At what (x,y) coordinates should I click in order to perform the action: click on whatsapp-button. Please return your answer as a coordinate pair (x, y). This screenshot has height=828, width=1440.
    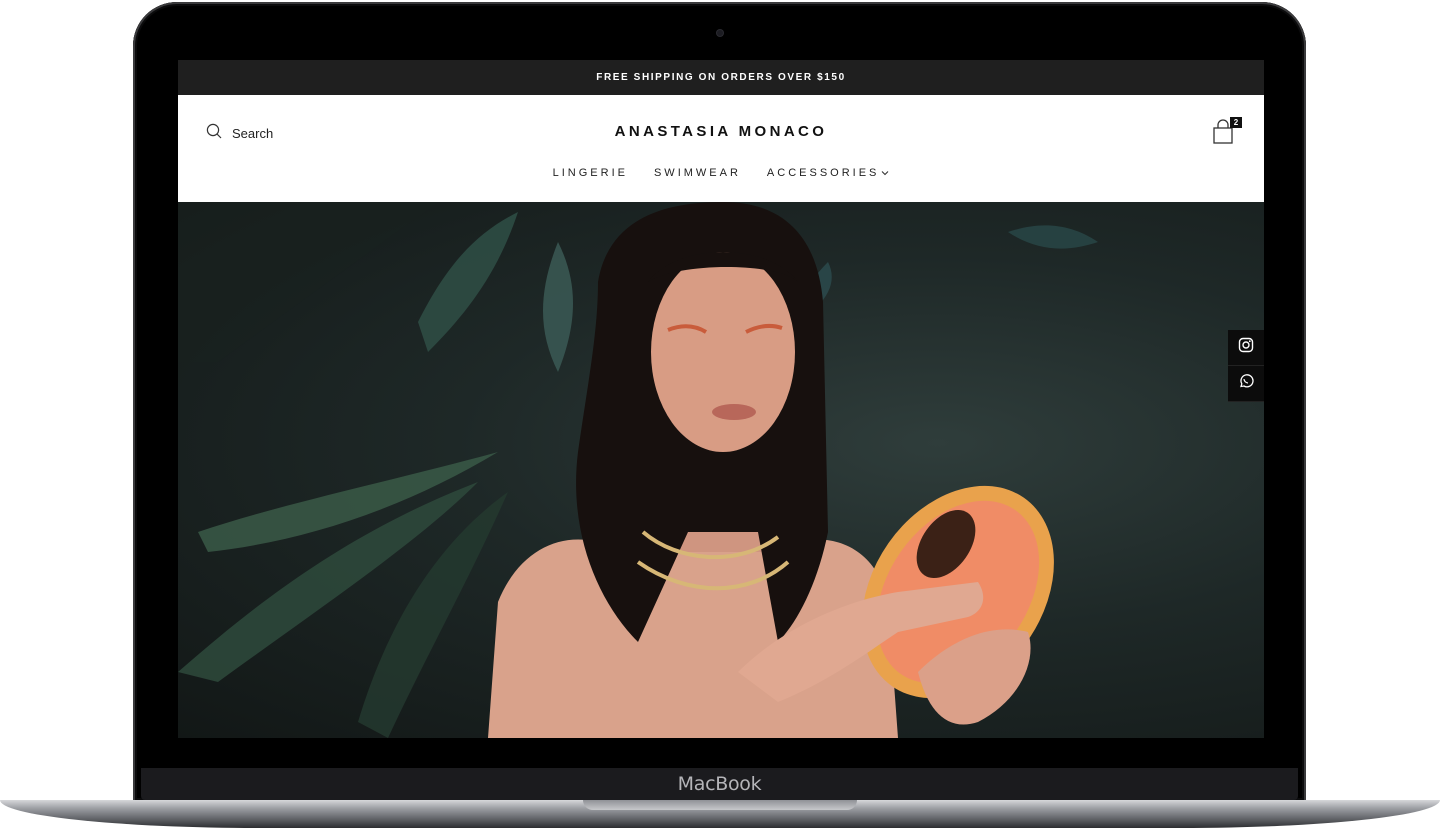
    Looking at the image, I should click on (1246, 384).